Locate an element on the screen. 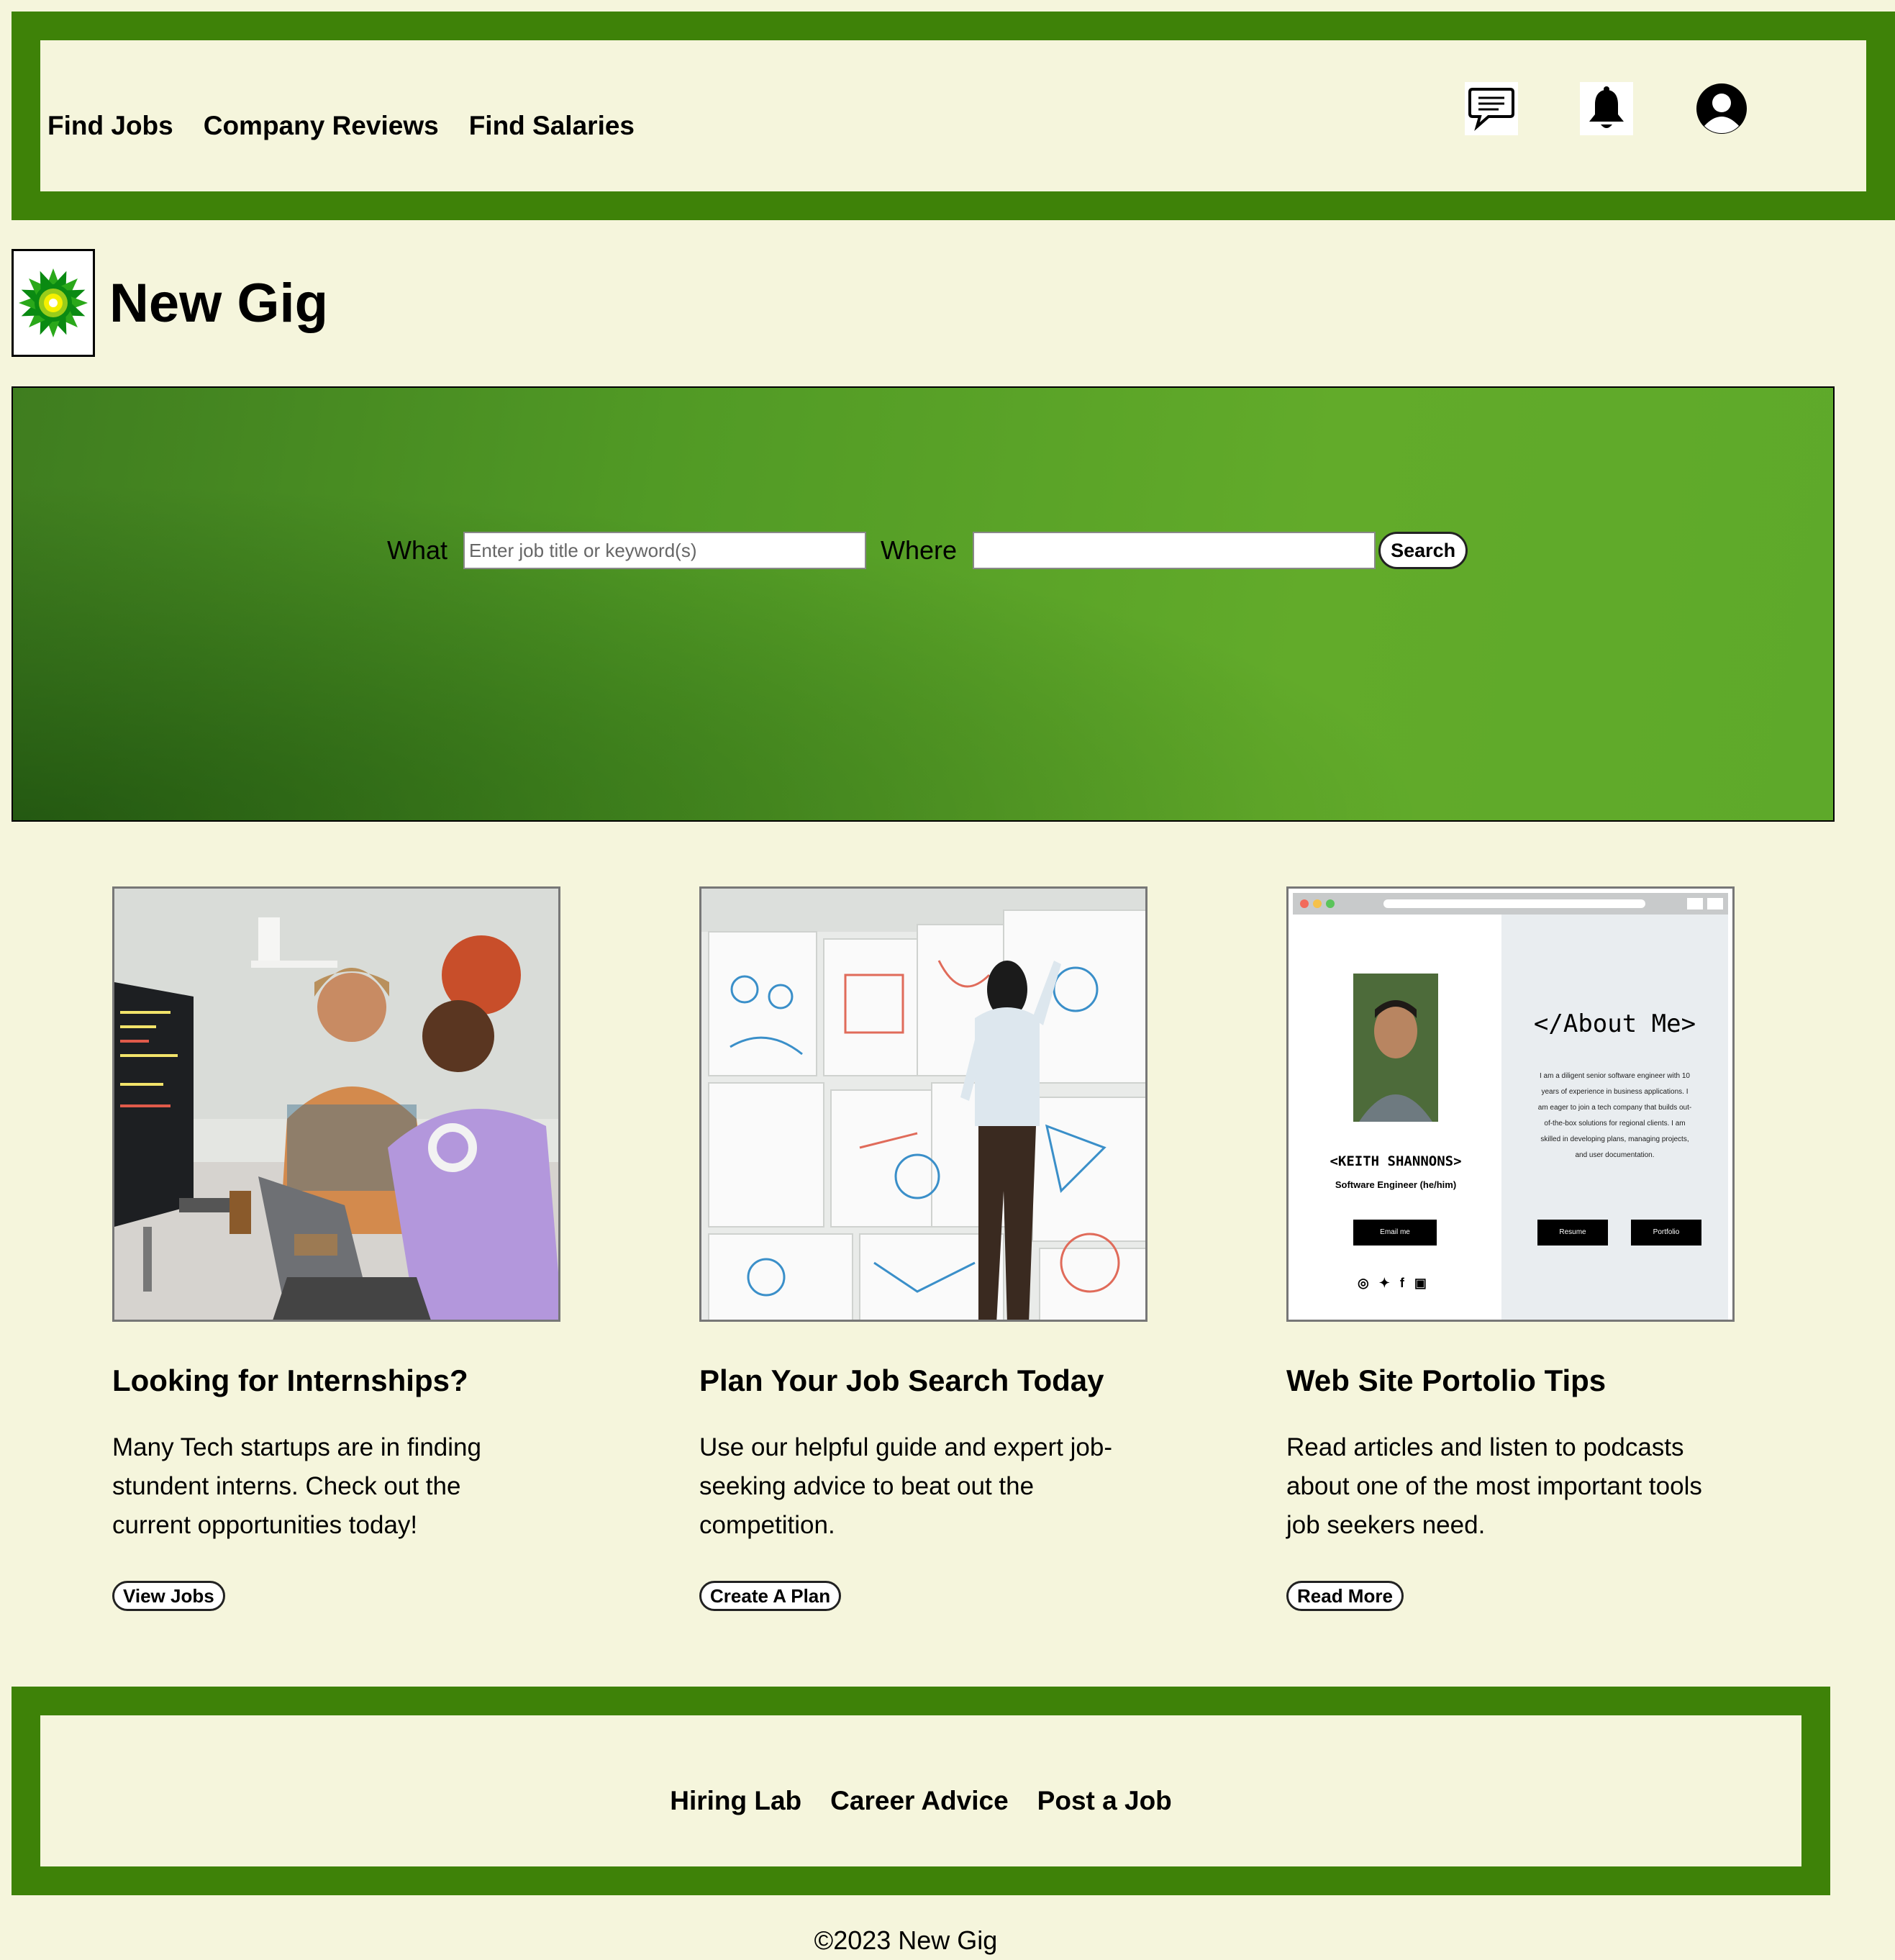 The image size is (1895, 1960). read-more-button: Read More is located at coordinates (1345, 1596).